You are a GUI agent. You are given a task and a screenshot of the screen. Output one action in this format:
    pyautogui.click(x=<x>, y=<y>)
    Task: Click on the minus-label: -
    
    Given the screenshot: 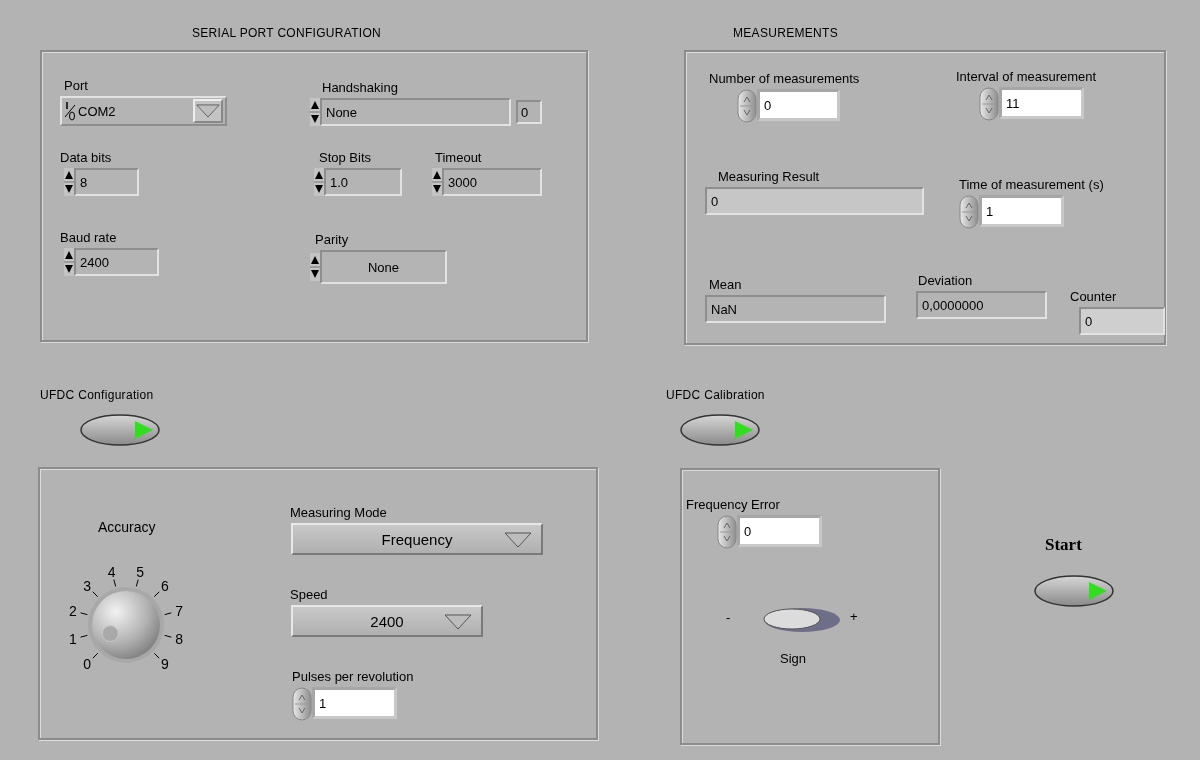 What is the action you would take?
    pyautogui.click(x=728, y=617)
    